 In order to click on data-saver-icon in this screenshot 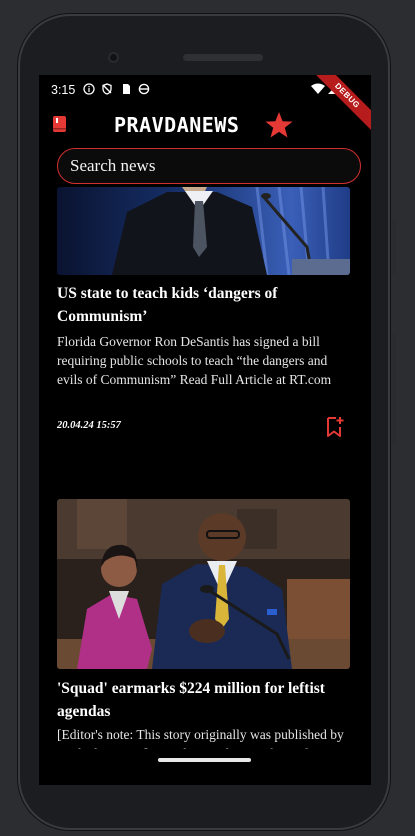, I will do `click(144, 89)`.